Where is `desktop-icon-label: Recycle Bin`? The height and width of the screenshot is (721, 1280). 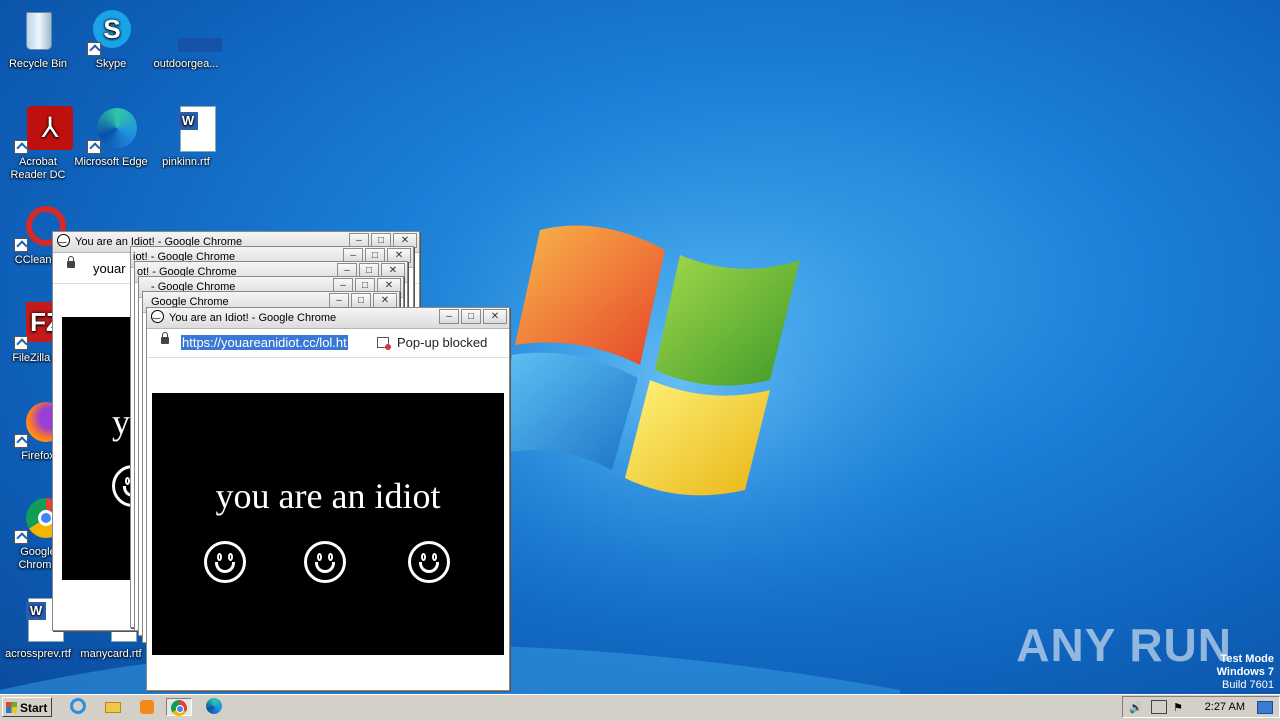
desktop-icon-label: Recycle Bin is located at coordinates (38, 64).